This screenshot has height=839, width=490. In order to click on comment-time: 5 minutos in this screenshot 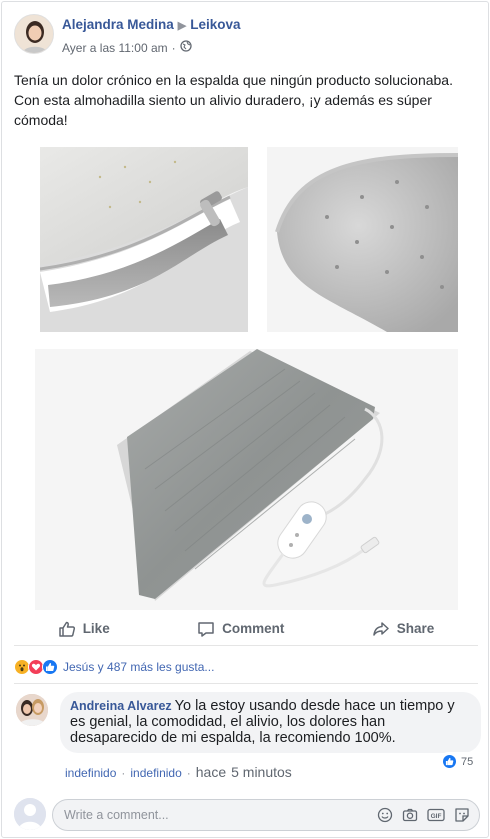, I will do `click(261, 772)`.